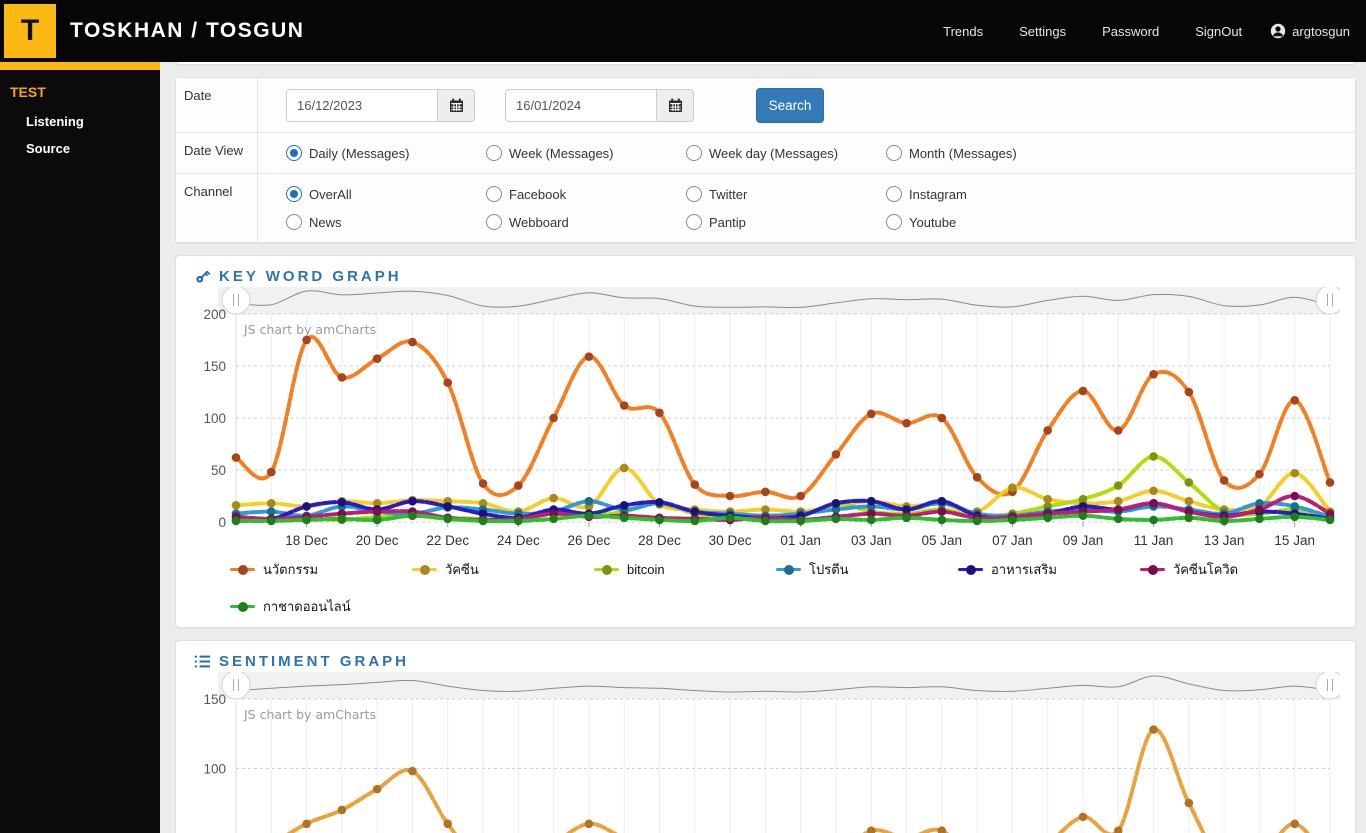 This screenshot has width=1366, height=833. What do you see at coordinates (30, 31) in the screenshot?
I see `app-logo: T` at bounding box center [30, 31].